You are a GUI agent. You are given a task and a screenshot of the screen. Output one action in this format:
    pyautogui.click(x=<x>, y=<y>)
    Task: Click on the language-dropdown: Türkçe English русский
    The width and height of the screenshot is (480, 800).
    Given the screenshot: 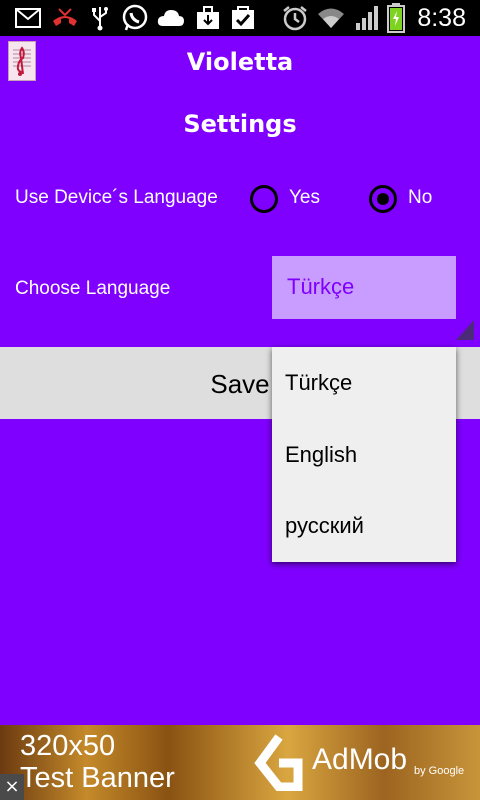 What is the action you would take?
    pyautogui.click(x=364, y=454)
    